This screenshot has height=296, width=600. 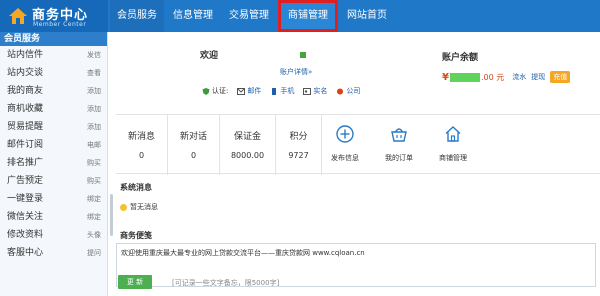 What do you see at coordinates (53, 145) in the screenshot?
I see `sidebar-item-email-subscription: 邮件订阅 电邮` at bounding box center [53, 145].